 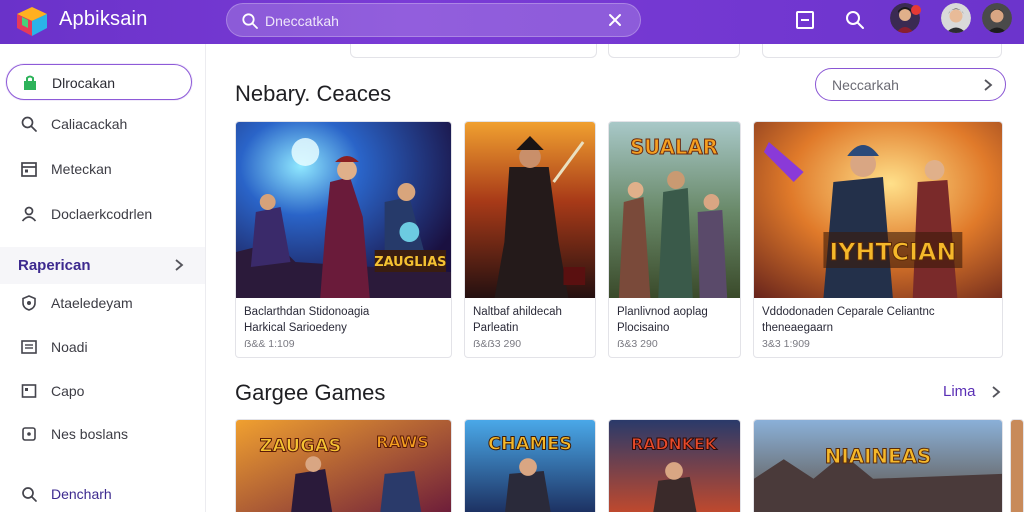 I want to click on tag-icon, so click(x=29, y=434).